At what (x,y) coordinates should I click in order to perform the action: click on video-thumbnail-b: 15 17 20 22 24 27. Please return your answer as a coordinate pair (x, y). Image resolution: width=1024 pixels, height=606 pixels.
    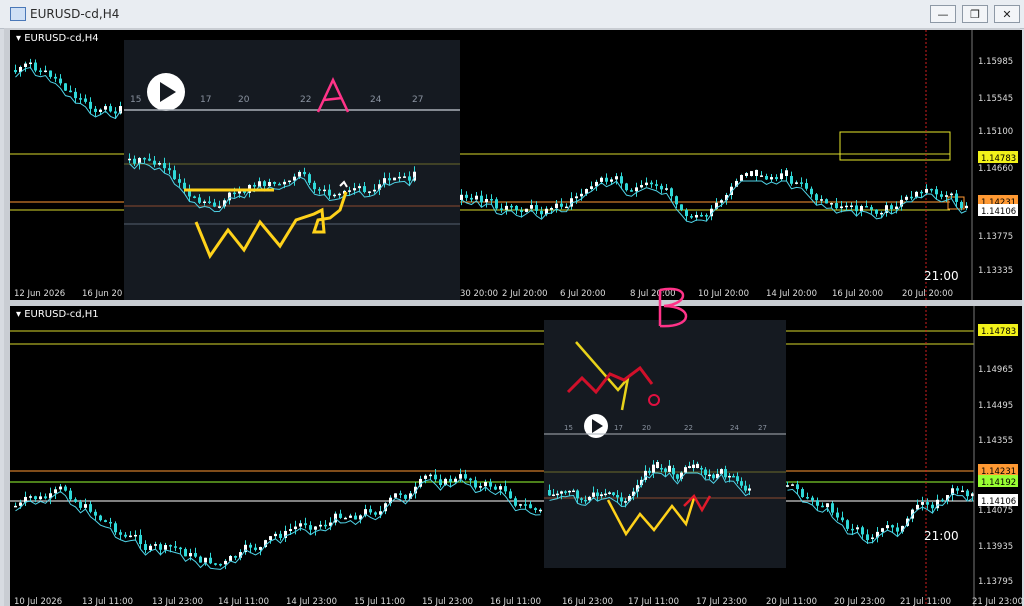
    Looking at the image, I should click on (665, 444).